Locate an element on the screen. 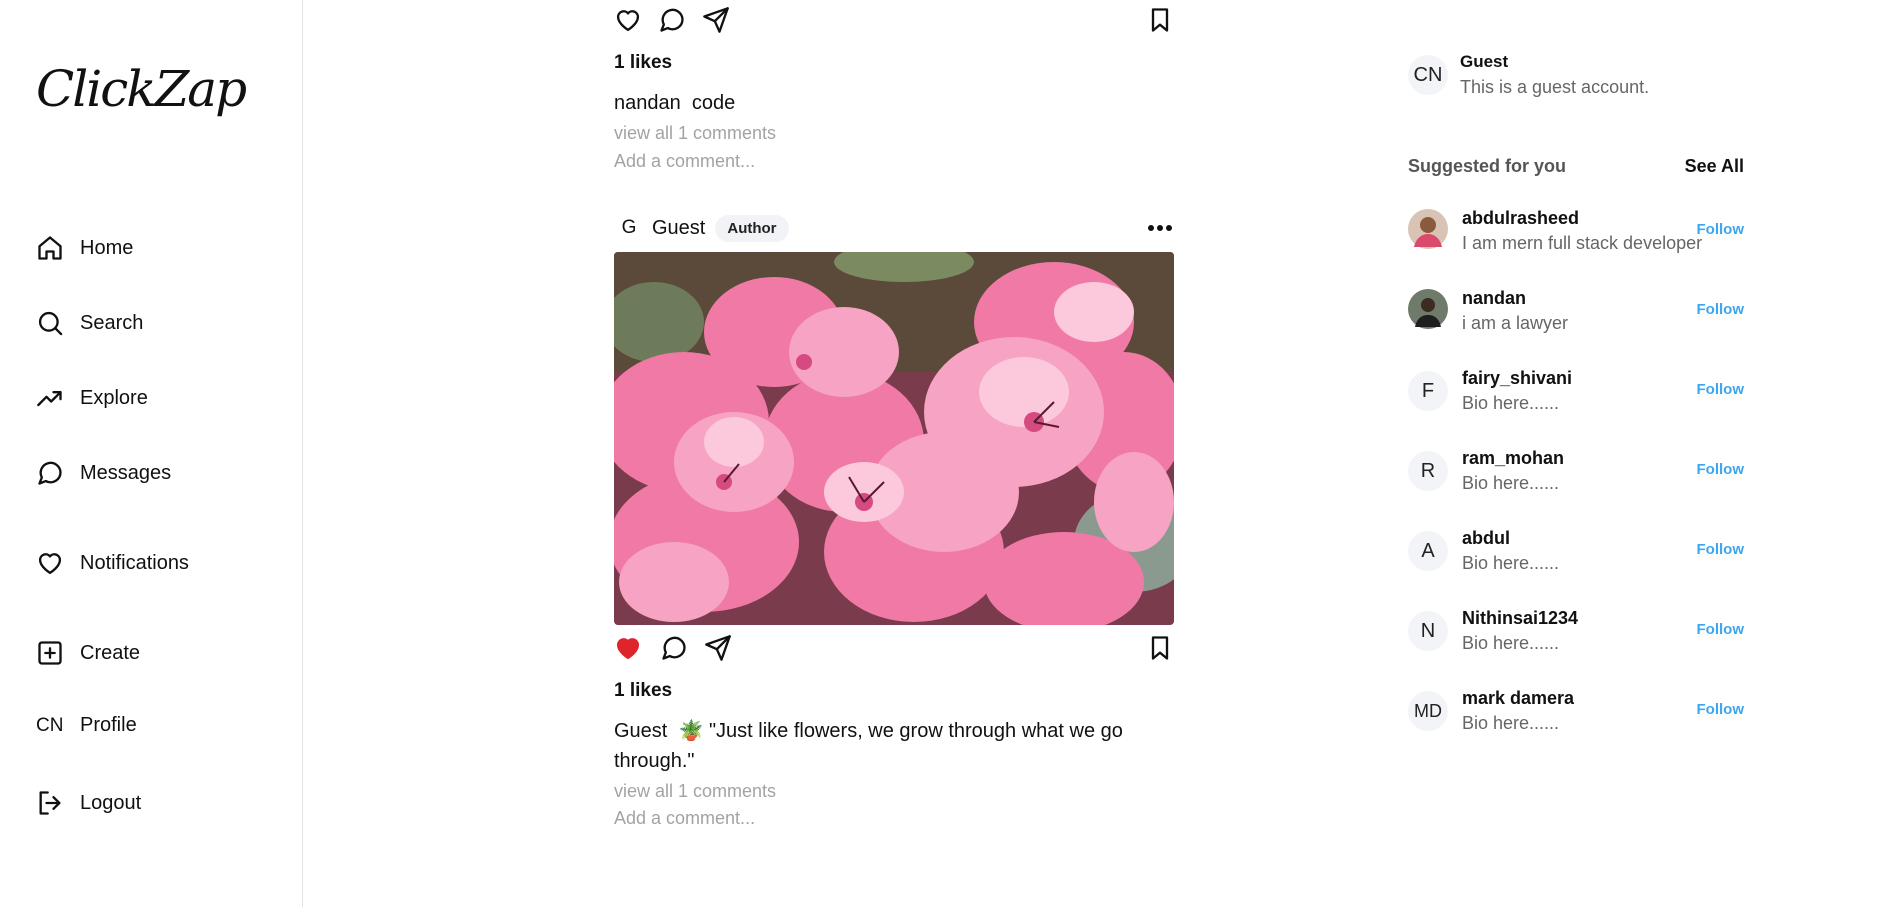 The image size is (1893, 907). sidebar-item-profile: CN Profile is located at coordinates (86, 725).